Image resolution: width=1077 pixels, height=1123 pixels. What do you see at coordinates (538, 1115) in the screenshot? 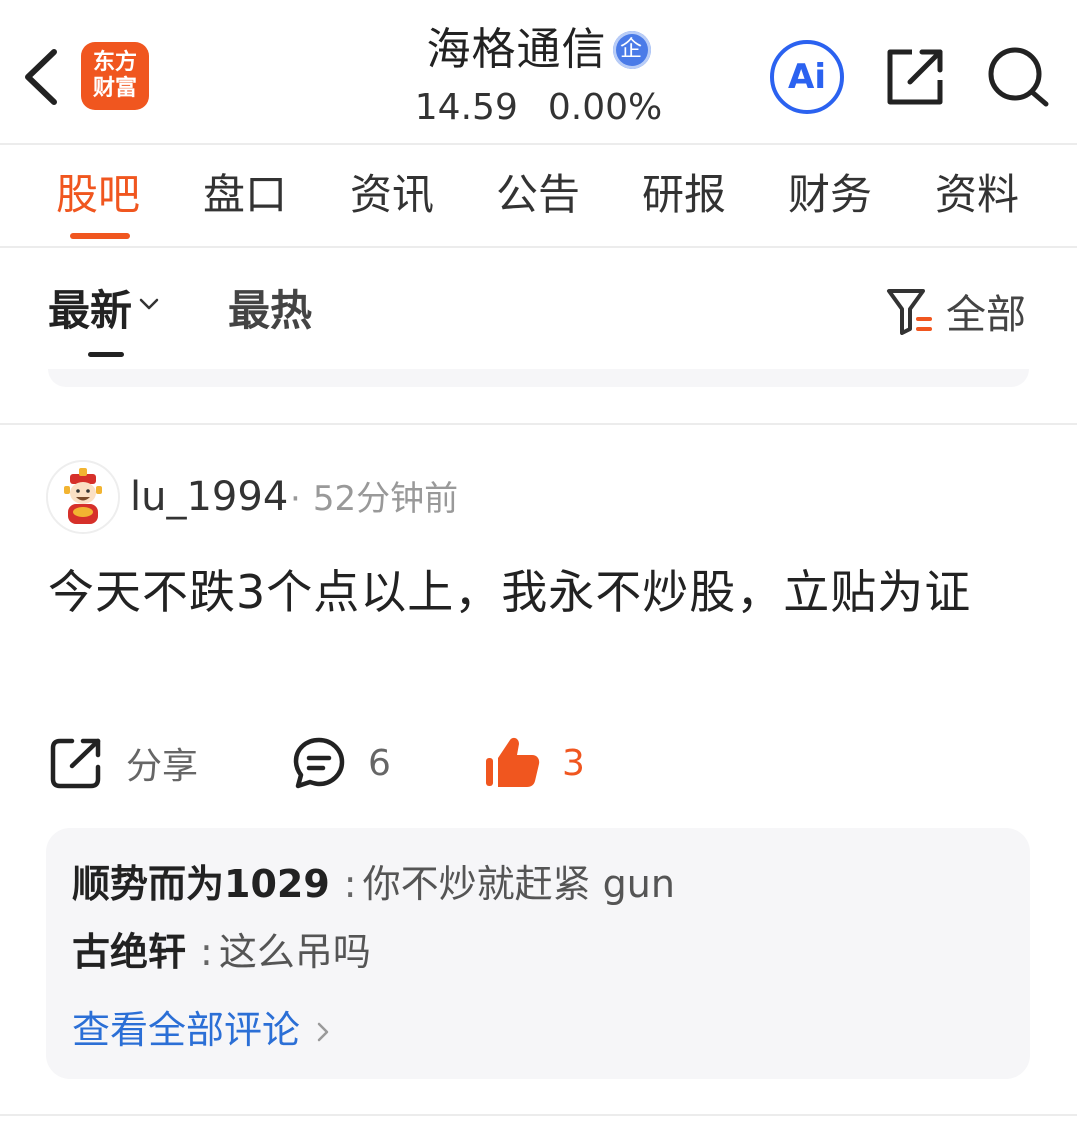
I see `post-bottom-divider` at bounding box center [538, 1115].